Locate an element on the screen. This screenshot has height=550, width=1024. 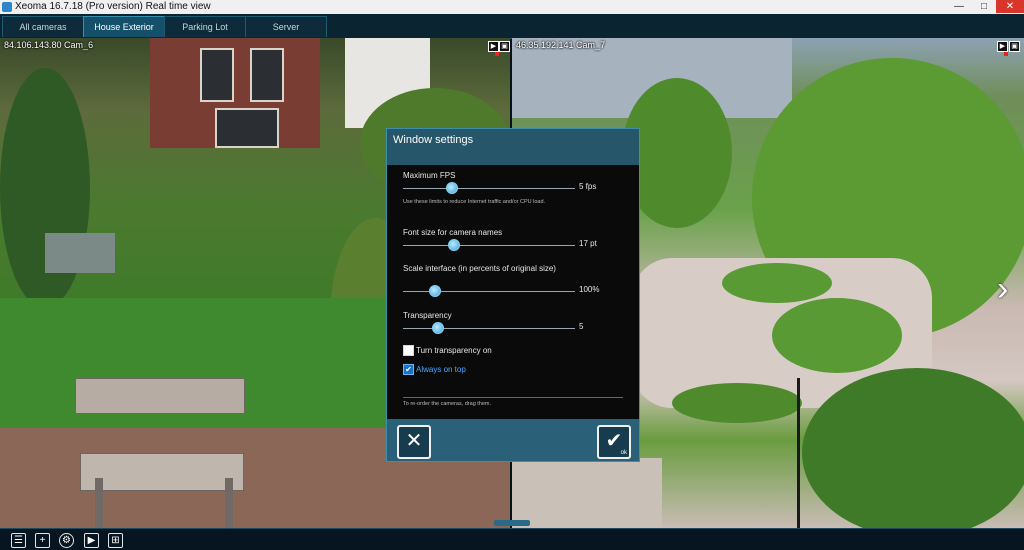
font-size-label: Font size for camera names is located at coordinates (453, 232).